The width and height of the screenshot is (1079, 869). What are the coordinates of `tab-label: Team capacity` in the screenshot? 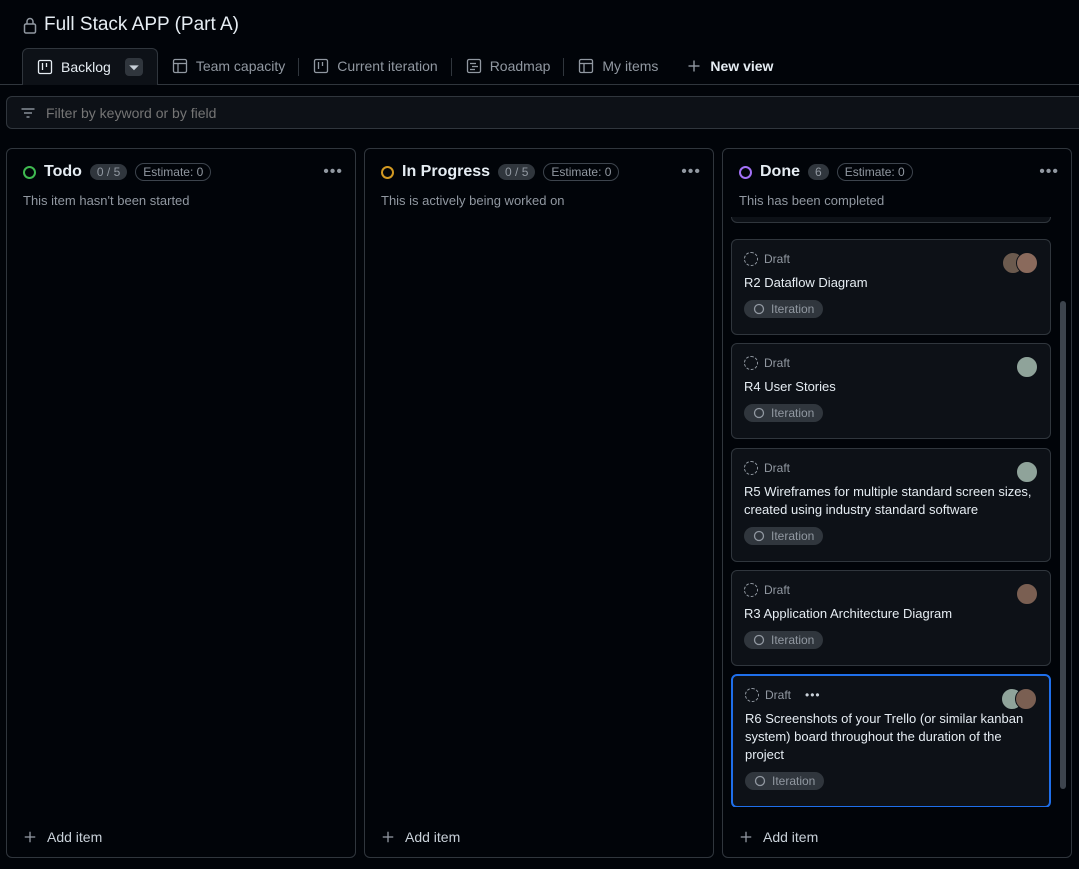 It's located at (240, 66).